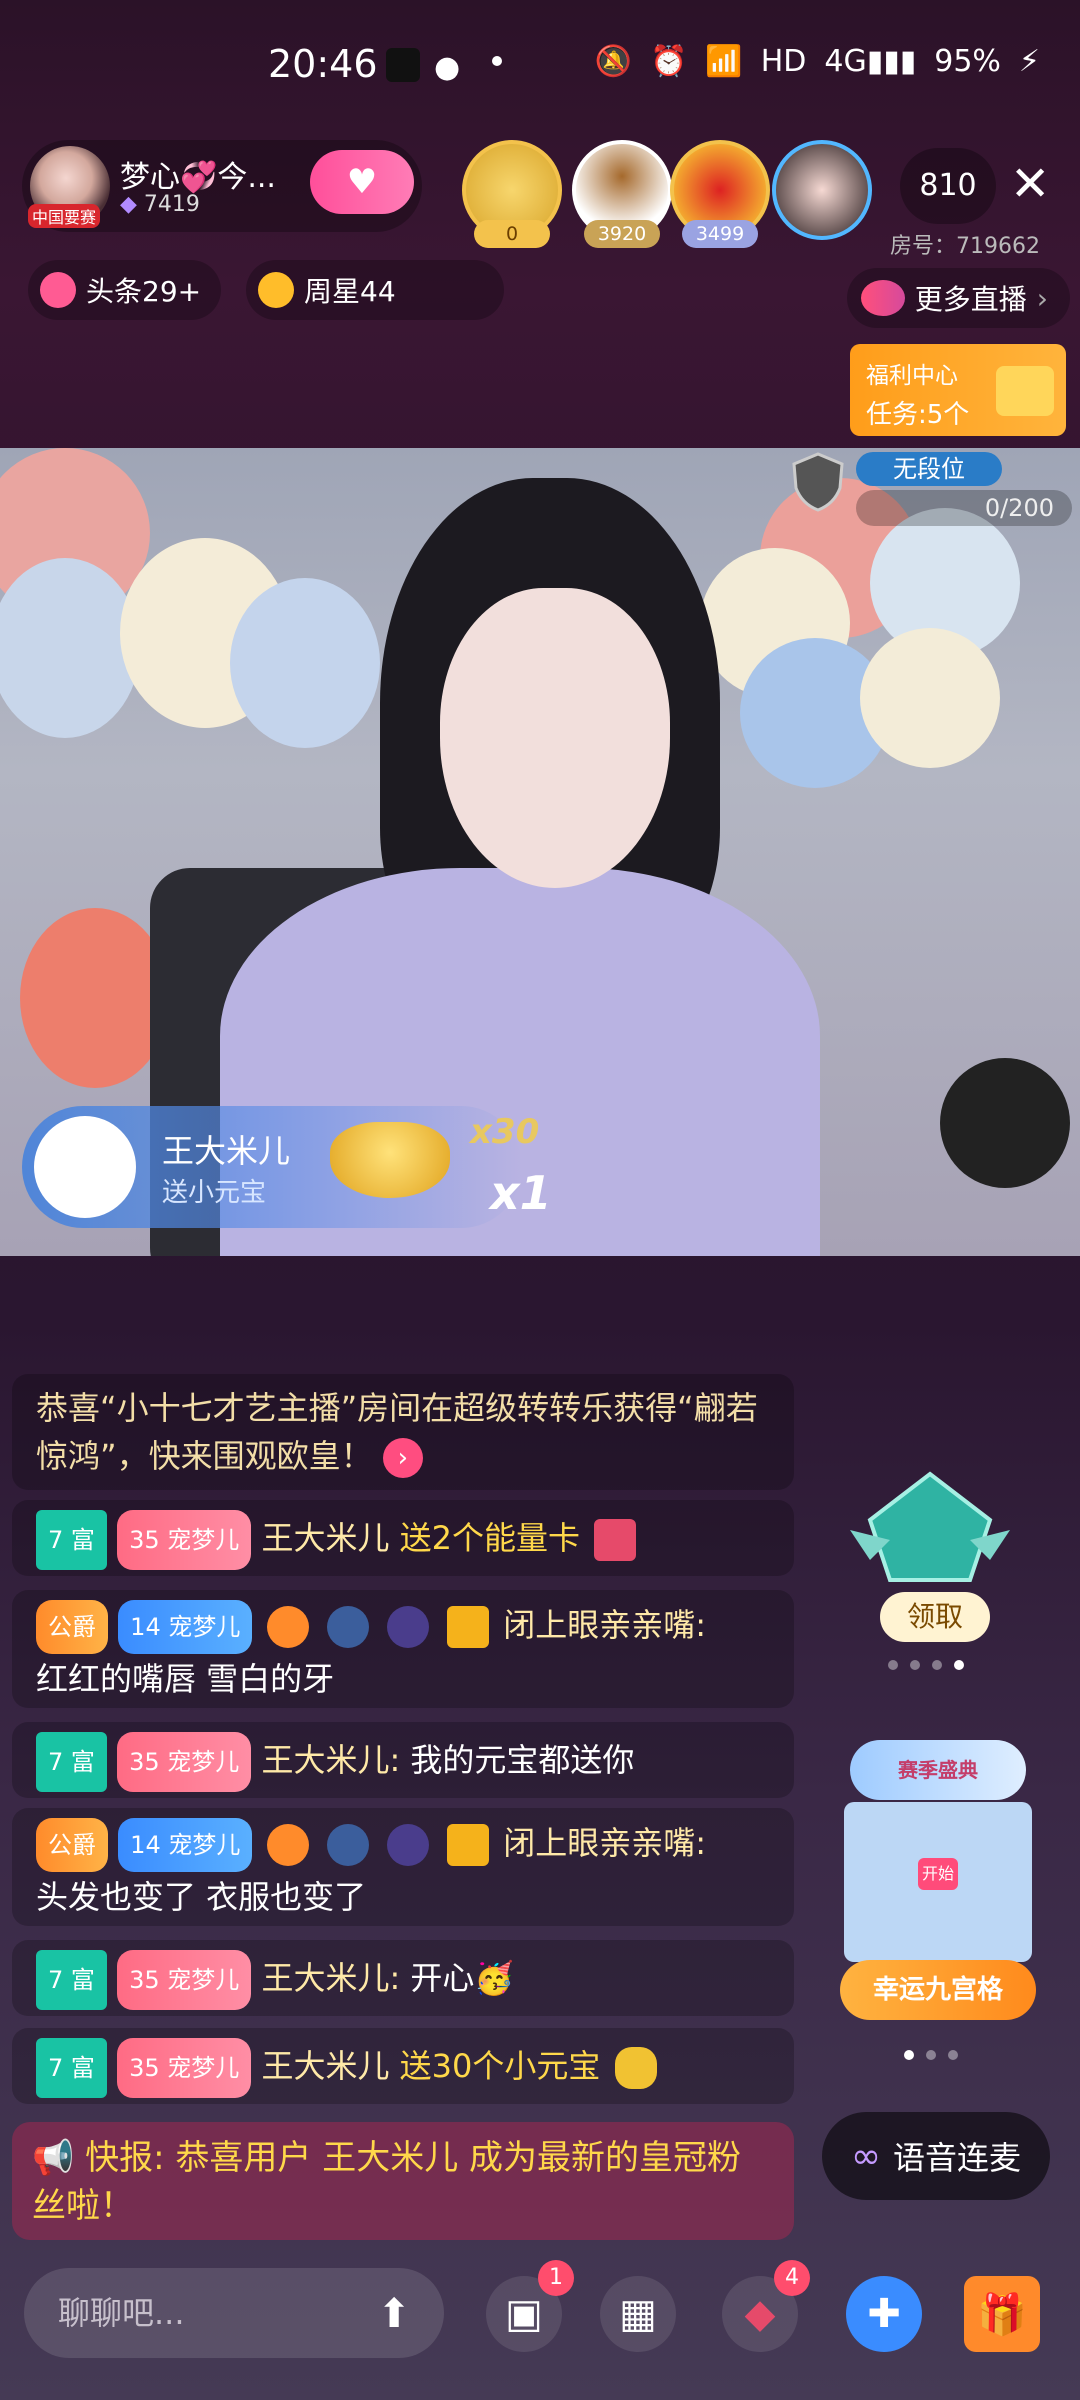 The width and height of the screenshot is (1080, 2400). What do you see at coordinates (128, 204) in the screenshot?
I see `diamond-icon: ◆` at bounding box center [128, 204].